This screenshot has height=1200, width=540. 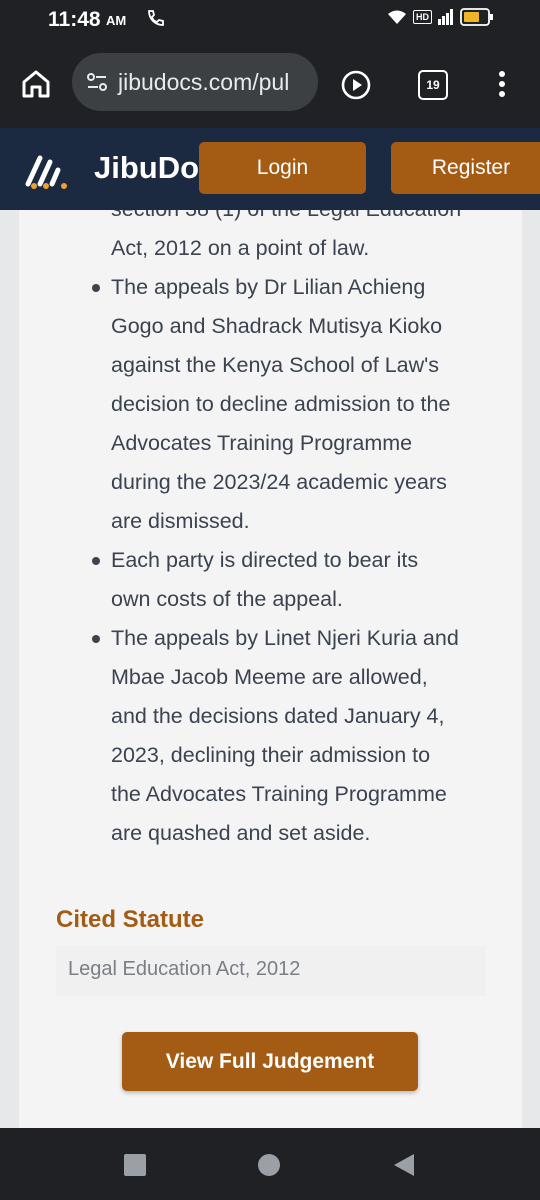 What do you see at coordinates (476, 17) in the screenshot?
I see `battery-icon` at bounding box center [476, 17].